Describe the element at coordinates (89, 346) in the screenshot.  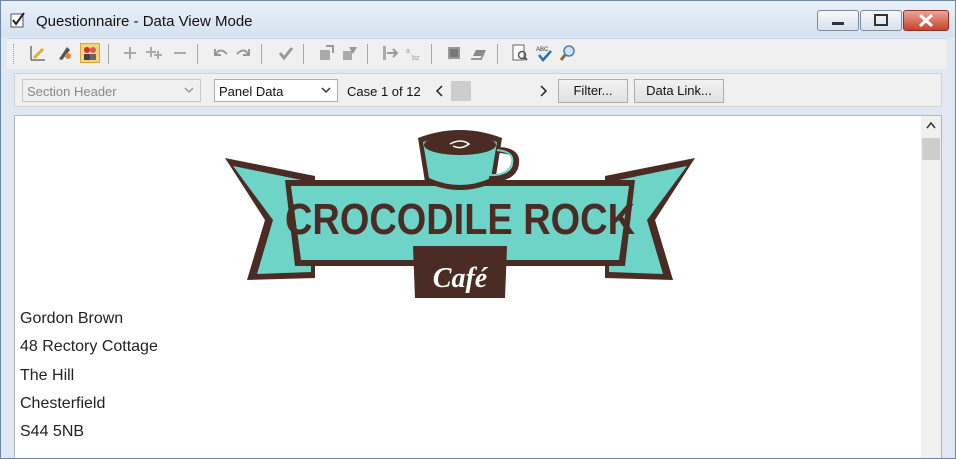
I see `address-line: 48 Rectory Cottage` at that location.